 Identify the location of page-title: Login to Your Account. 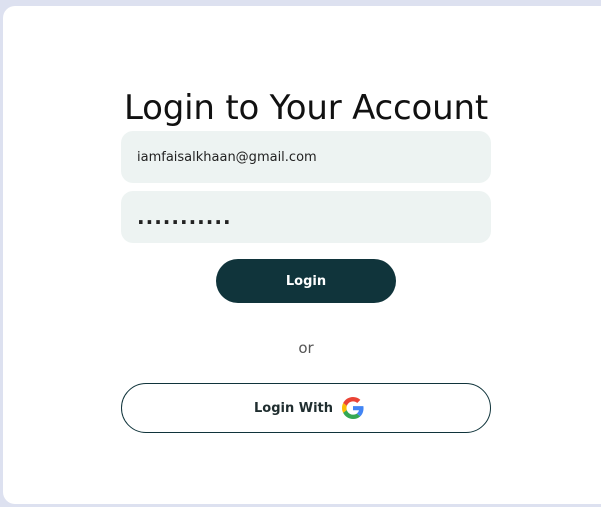
(306, 108).